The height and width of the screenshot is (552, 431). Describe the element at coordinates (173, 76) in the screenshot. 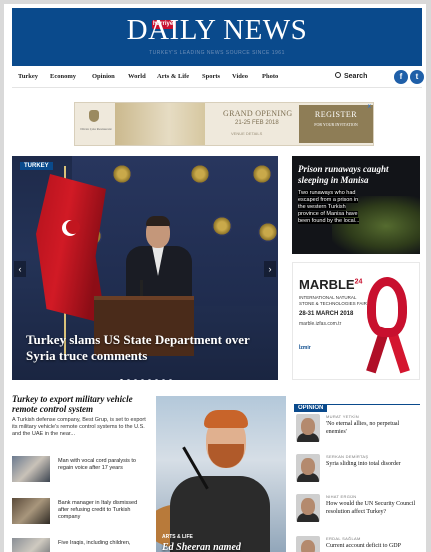

I see `nav-arts-life: Arts & Life` at that location.